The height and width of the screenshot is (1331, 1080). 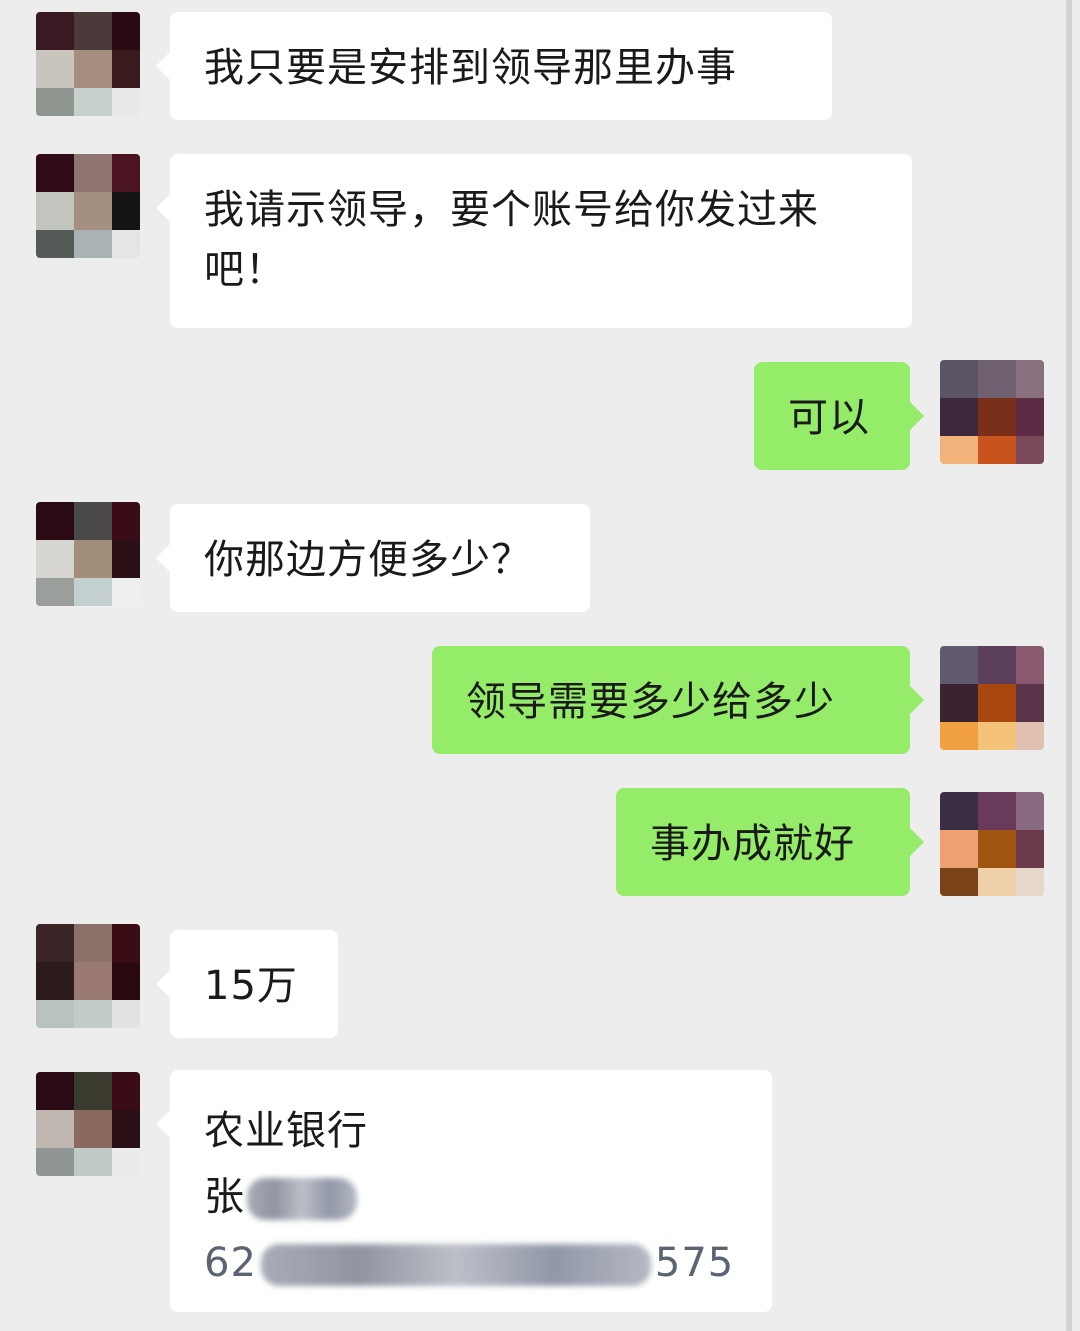 I want to click on message-bubble: 你那边方便多少？, so click(x=373, y=558).